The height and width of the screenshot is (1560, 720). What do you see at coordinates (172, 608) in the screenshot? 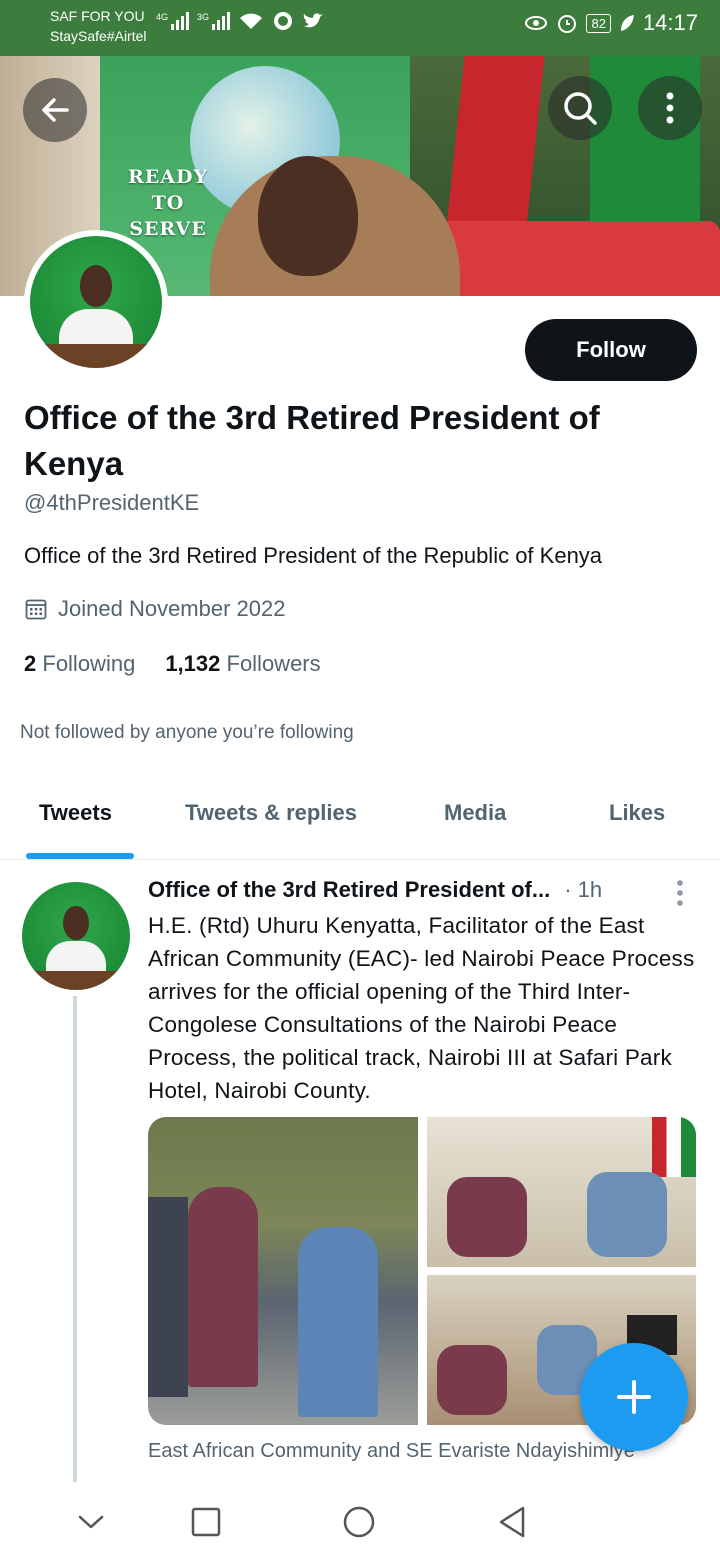
I see `joined-text: Joined November 2022` at bounding box center [172, 608].